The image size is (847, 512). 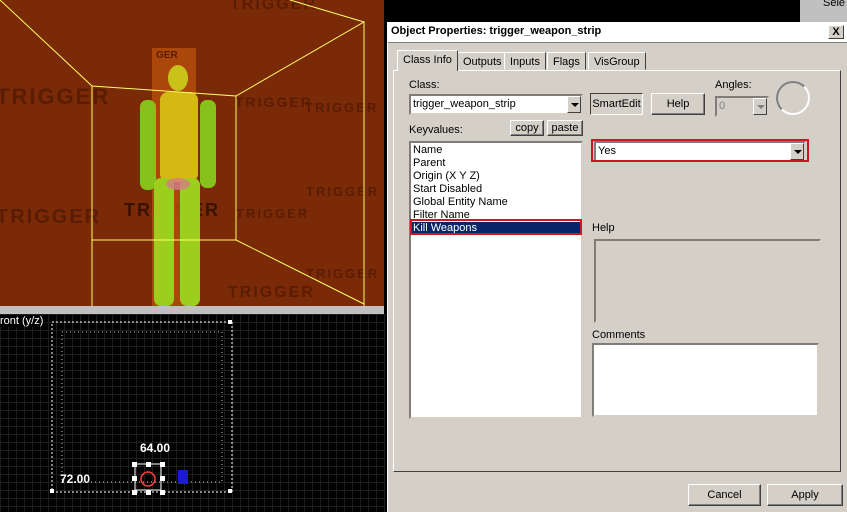 I want to click on close-button: X, so click(x=836, y=32).